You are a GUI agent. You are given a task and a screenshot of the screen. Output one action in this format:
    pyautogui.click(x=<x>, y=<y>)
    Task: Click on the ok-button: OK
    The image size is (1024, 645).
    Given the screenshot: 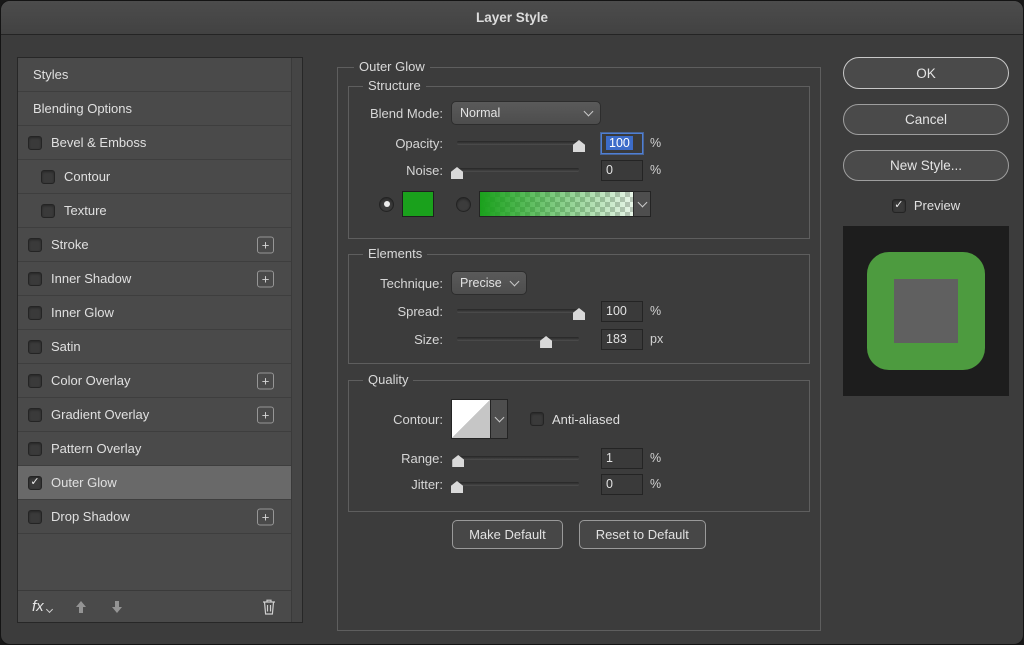 What is the action you would take?
    pyautogui.click(x=926, y=73)
    